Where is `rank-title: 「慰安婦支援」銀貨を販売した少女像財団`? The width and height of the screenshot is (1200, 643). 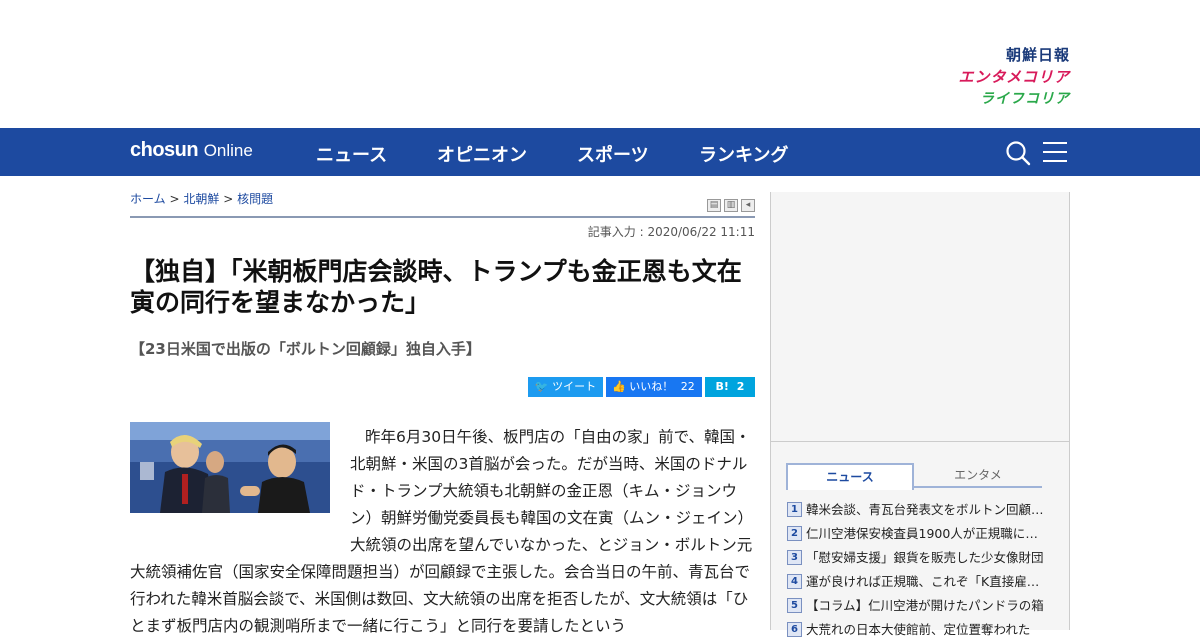
rank-title: 「慰安婦支援」銀貨を販売した少女像財団 is located at coordinates (926, 558).